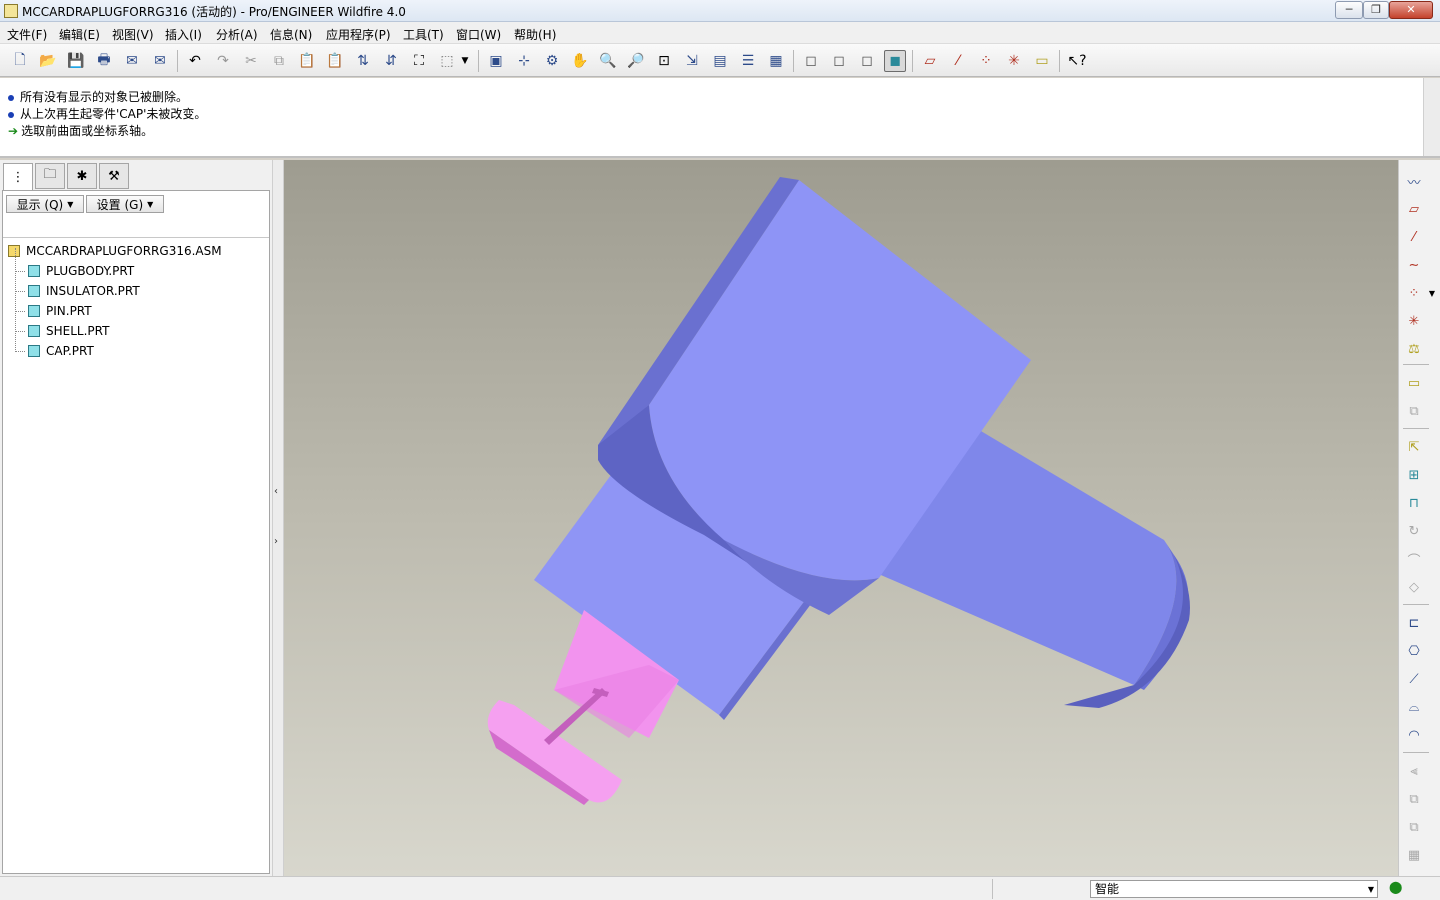 This screenshot has width=1440, height=900. What do you see at coordinates (278, 518) in the screenshot?
I see `panel-splitter: ‹ ›` at bounding box center [278, 518].